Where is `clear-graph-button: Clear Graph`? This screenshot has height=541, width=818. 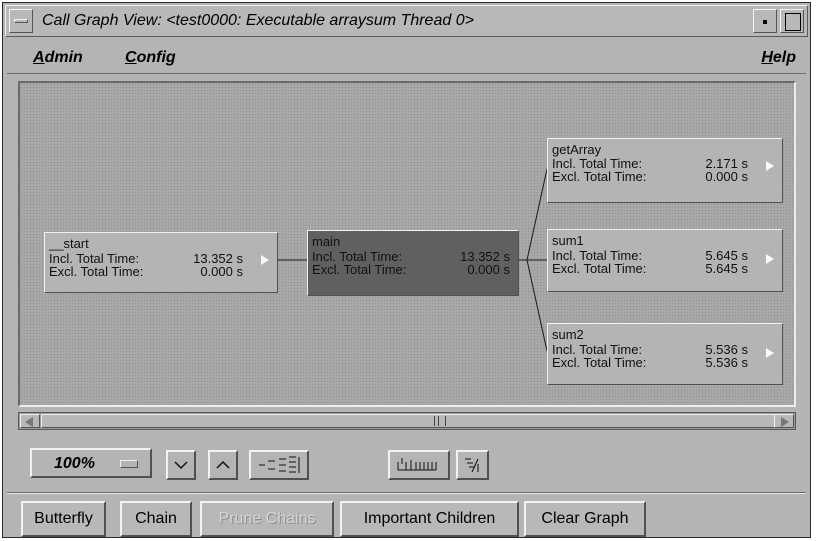 clear-graph-button: Clear Graph is located at coordinates (585, 519).